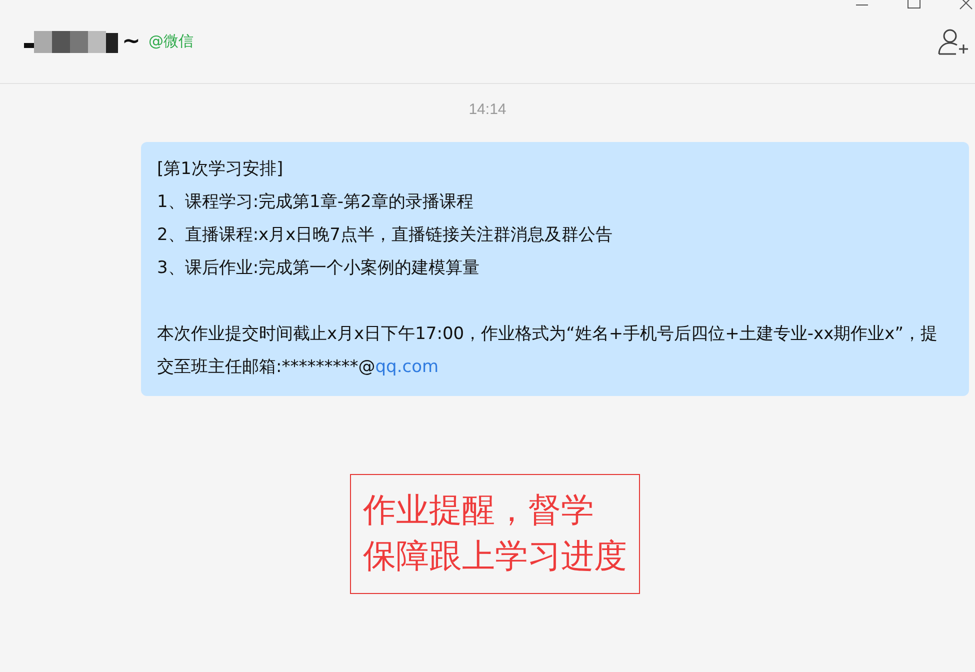  I want to click on email-link: qq.com, so click(407, 367).